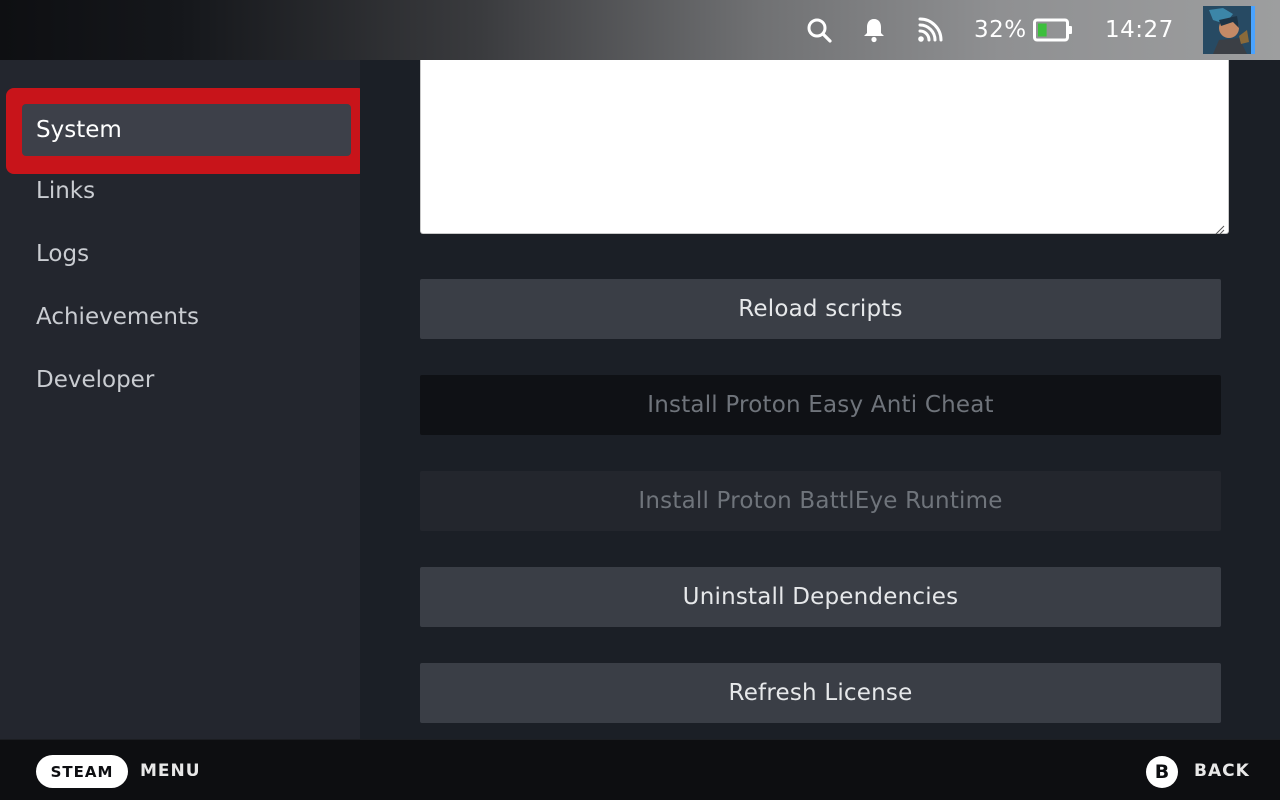  I want to click on sidebar-item-achievements: Achievements, so click(186, 317).